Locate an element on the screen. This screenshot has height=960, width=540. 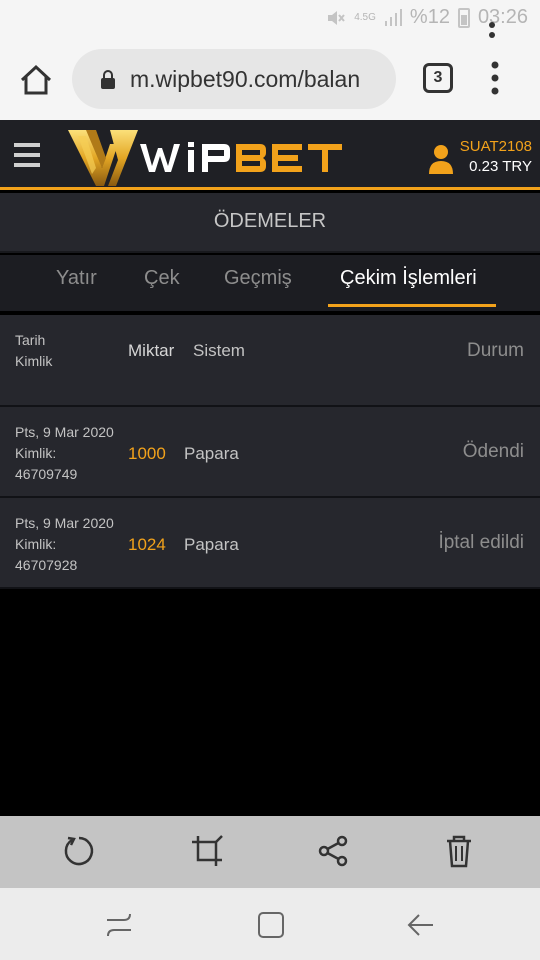
amount-column-header: Miktar is located at coordinates (151, 350).